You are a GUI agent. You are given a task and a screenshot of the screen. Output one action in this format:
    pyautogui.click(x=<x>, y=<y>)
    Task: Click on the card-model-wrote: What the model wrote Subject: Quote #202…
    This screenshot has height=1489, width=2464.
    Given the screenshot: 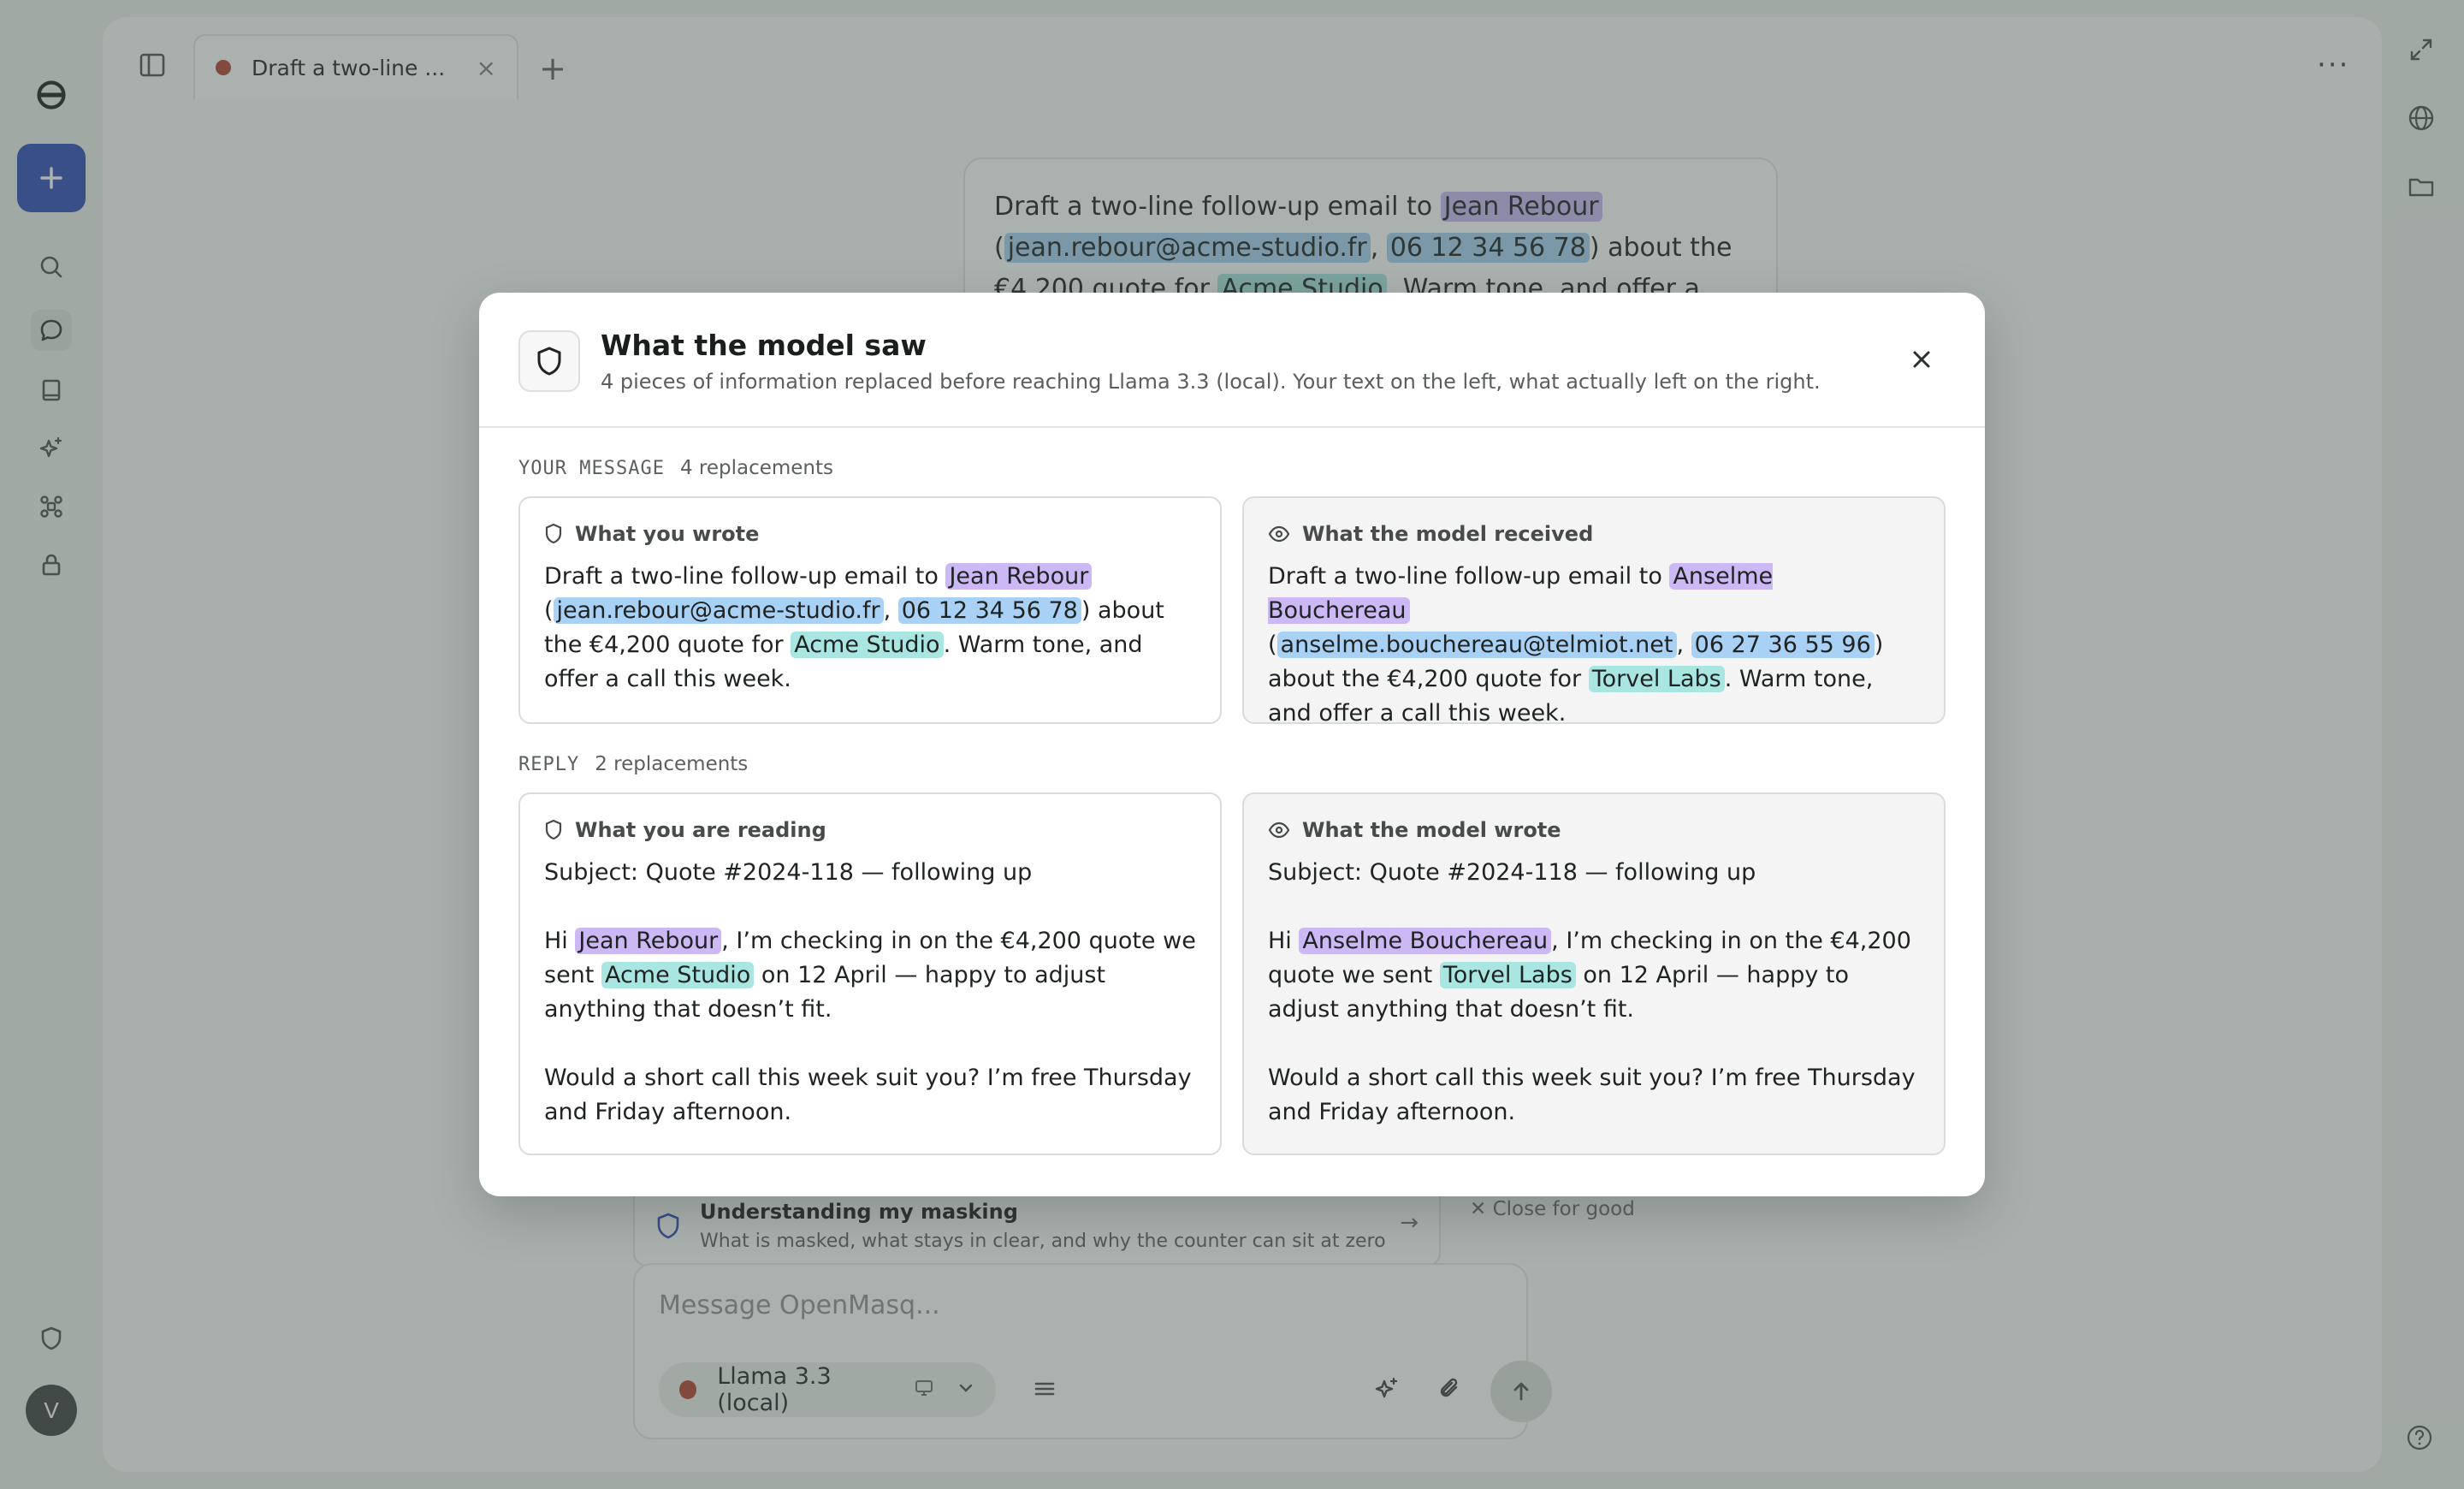 What is the action you would take?
    pyautogui.click(x=1594, y=973)
    